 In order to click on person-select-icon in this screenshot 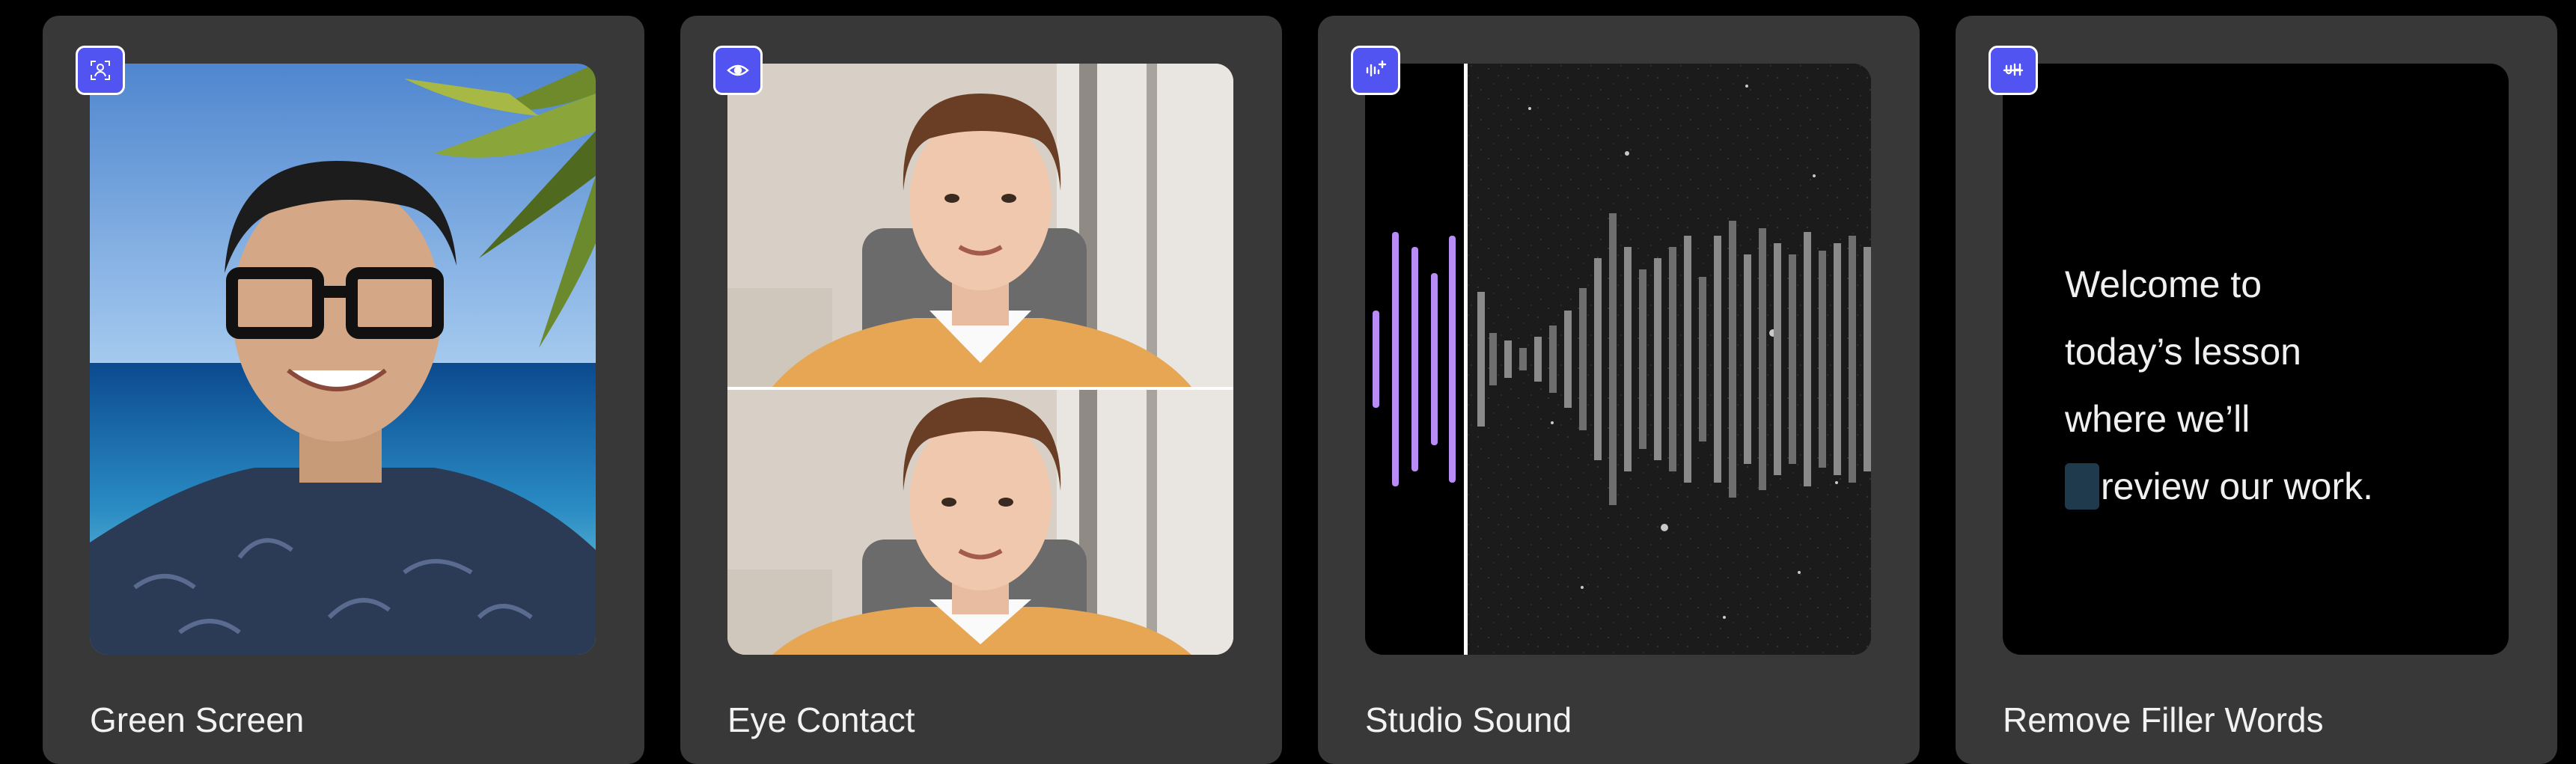, I will do `click(101, 70)`.